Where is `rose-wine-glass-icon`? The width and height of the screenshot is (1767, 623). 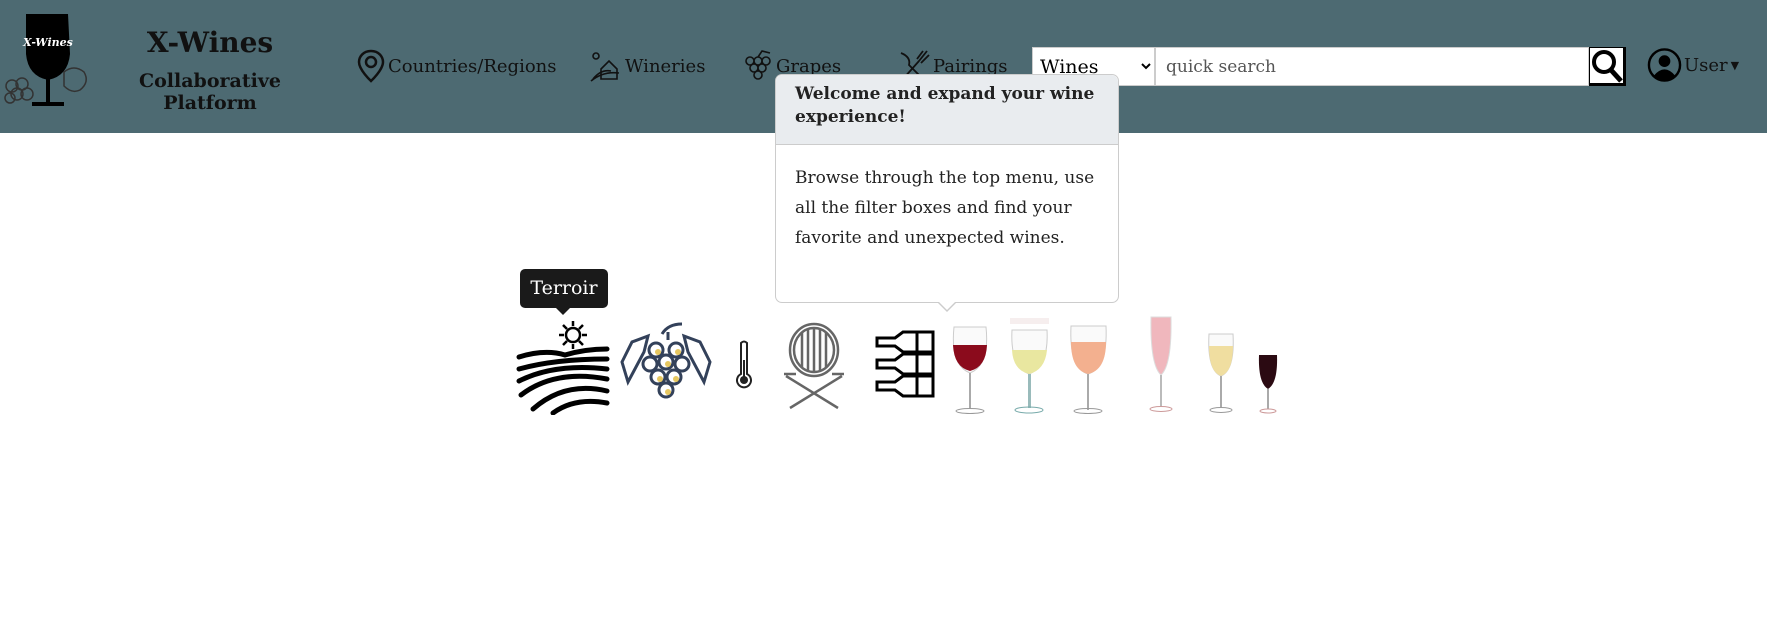
rose-wine-glass-icon is located at coordinates (1088, 369).